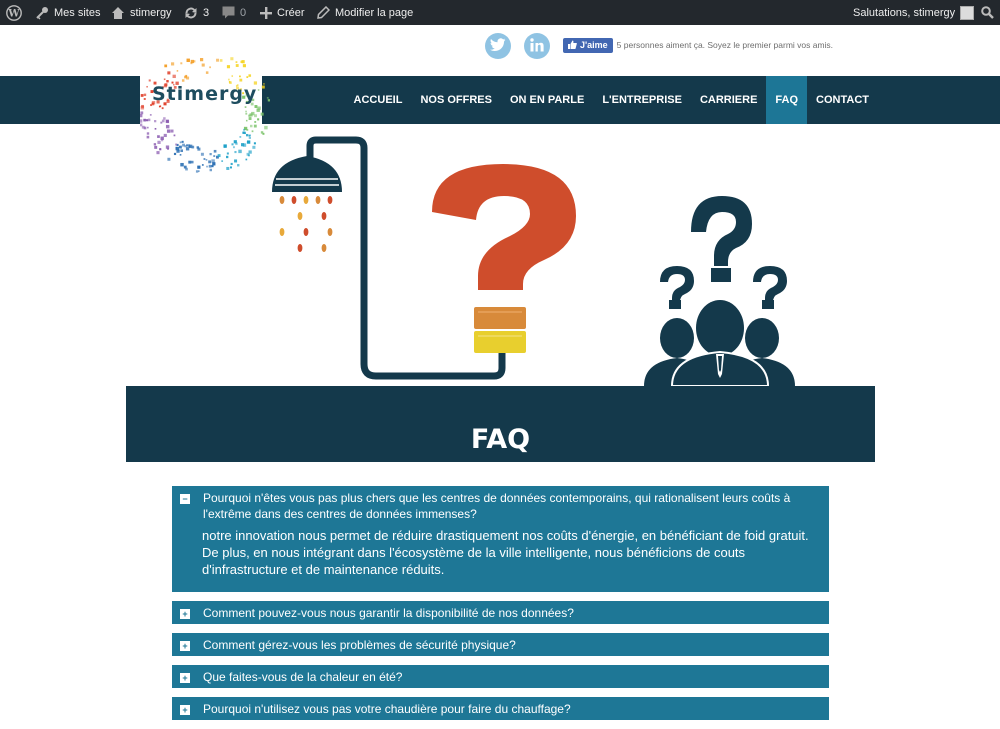 The width and height of the screenshot is (1000, 729). What do you see at coordinates (374, 12) in the screenshot?
I see `edit-page-label: Modifier la page` at bounding box center [374, 12].